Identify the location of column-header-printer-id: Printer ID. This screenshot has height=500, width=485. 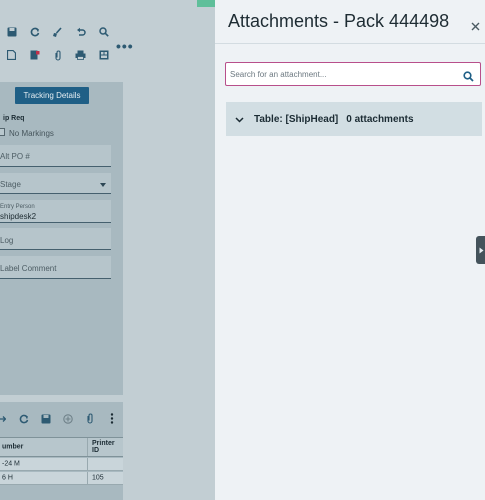
(107, 447).